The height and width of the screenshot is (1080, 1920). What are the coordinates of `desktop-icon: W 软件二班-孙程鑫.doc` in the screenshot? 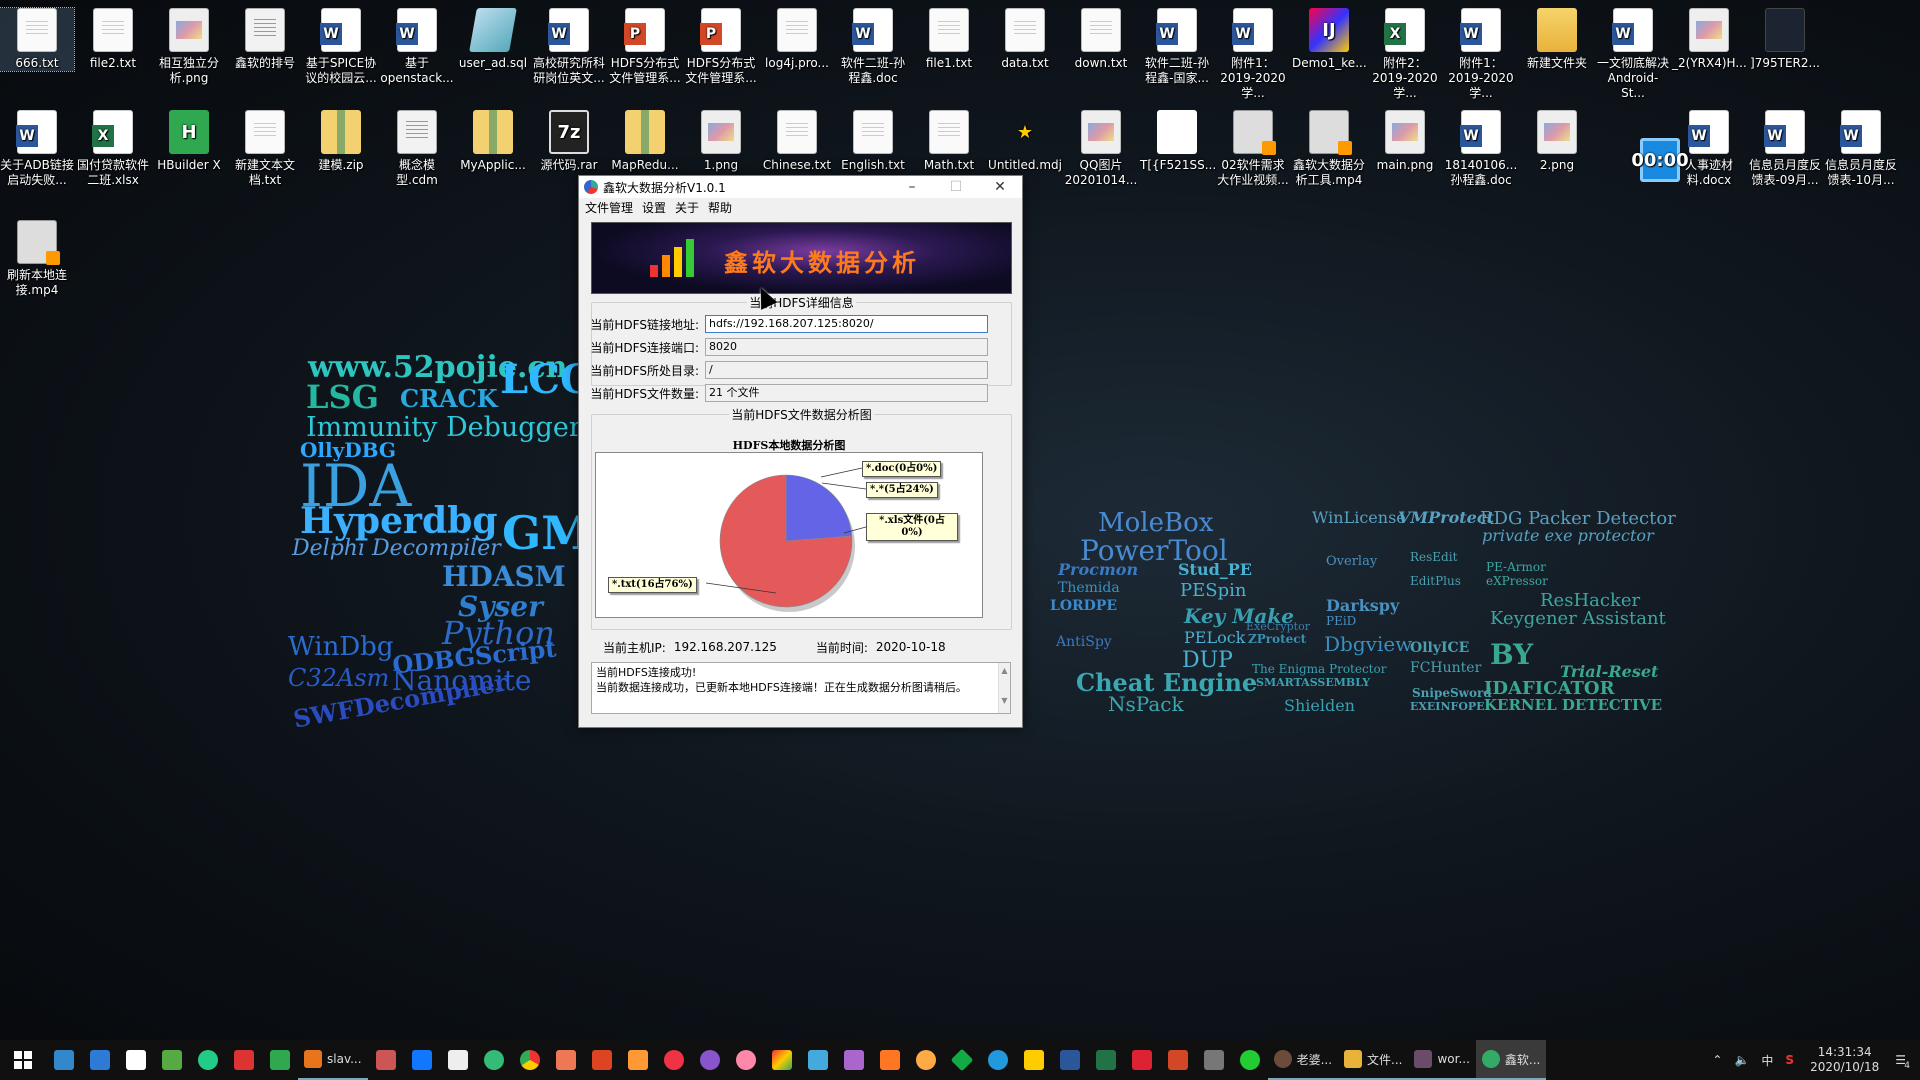 It's located at (873, 47).